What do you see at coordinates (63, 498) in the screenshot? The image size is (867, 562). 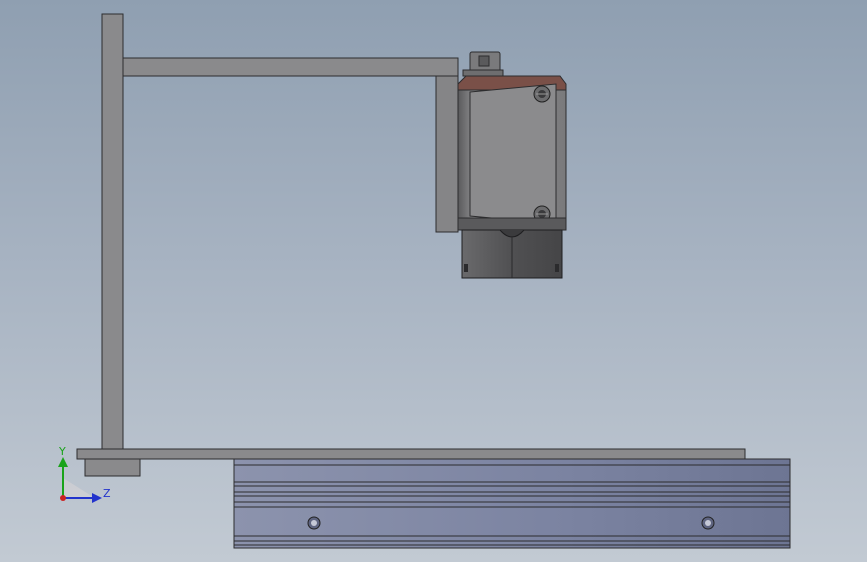 I see `x-axis-origin` at bounding box center [63, 498].